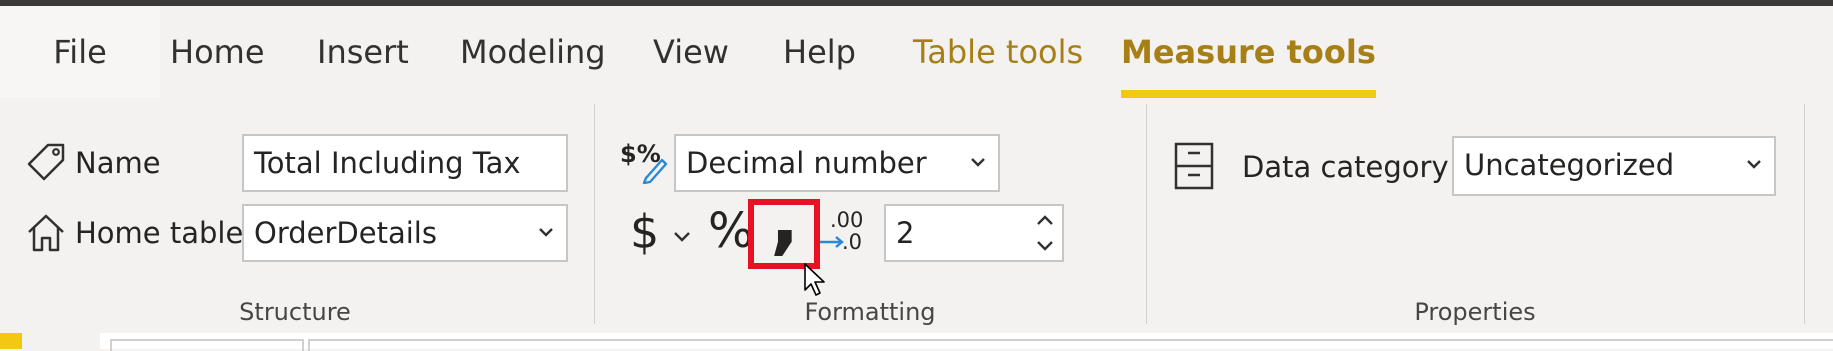 The height and width of the screenshot is (351, 1833). What do you see at coordinates (363, 52) in the screenshot?
I see `tab-insert: Insert` at bounding box center [363, 52].